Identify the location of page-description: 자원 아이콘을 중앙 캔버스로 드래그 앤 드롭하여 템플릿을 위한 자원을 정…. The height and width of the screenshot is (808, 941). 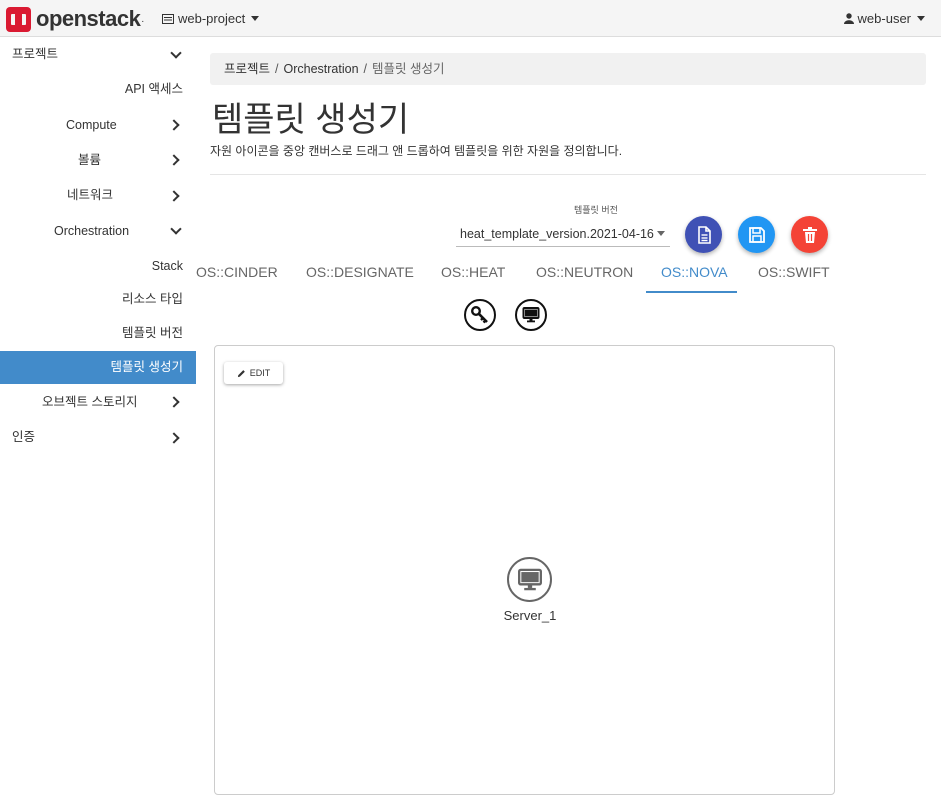
(416, 151).